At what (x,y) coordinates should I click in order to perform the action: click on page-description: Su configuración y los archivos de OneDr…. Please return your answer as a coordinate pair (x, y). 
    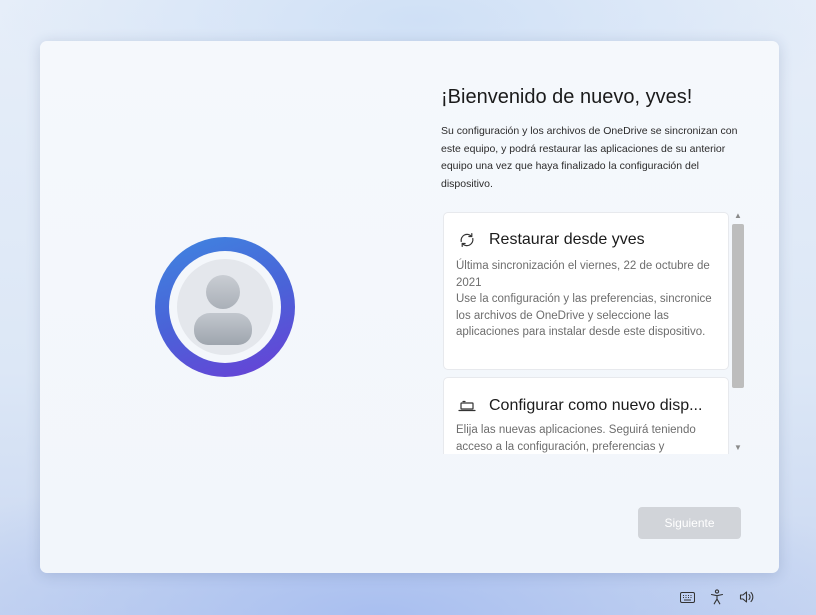
    Looking at the image, I should click on (589, 157).